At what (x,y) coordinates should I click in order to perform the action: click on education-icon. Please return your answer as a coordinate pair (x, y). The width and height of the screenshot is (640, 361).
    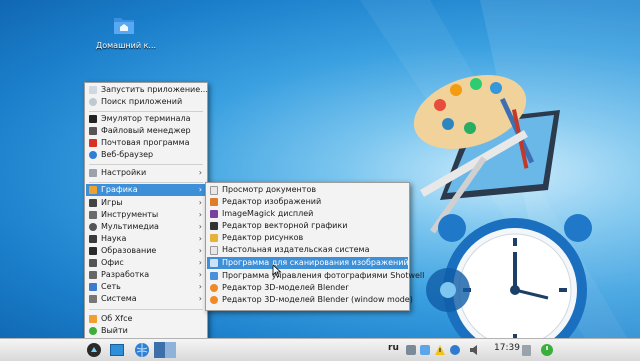
    Looking at the image, I should click on (93, 251).